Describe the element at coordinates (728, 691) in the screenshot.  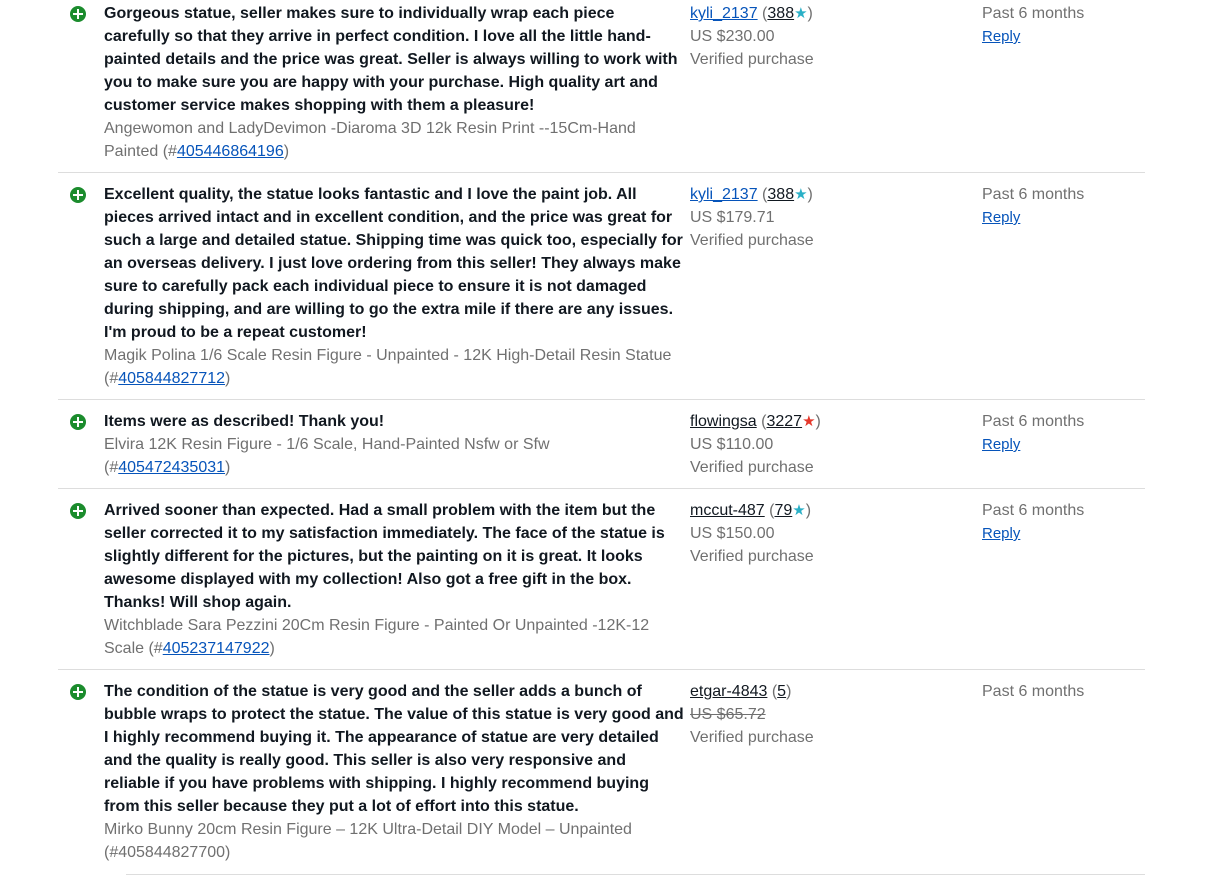
I see `buyer-name-link: etgar-4843` at that location.